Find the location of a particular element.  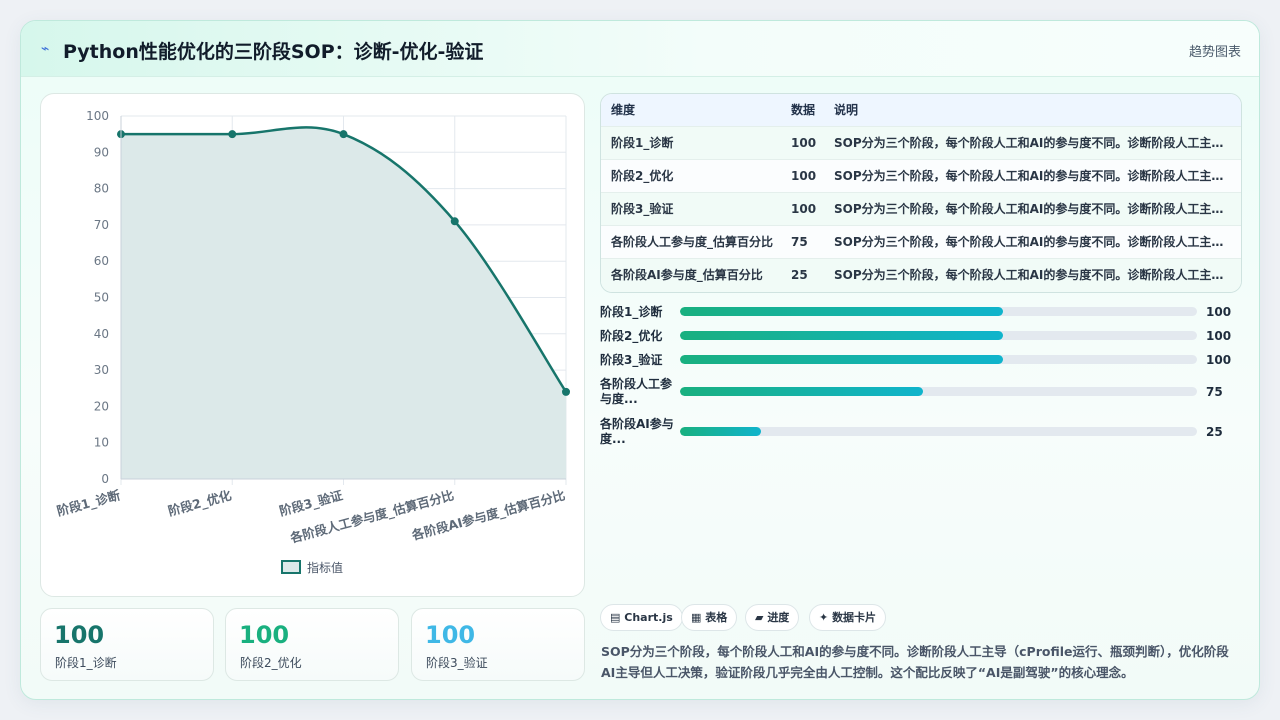

x-tick-label: 阶段2_优化 is located at coordinates (199, 503).